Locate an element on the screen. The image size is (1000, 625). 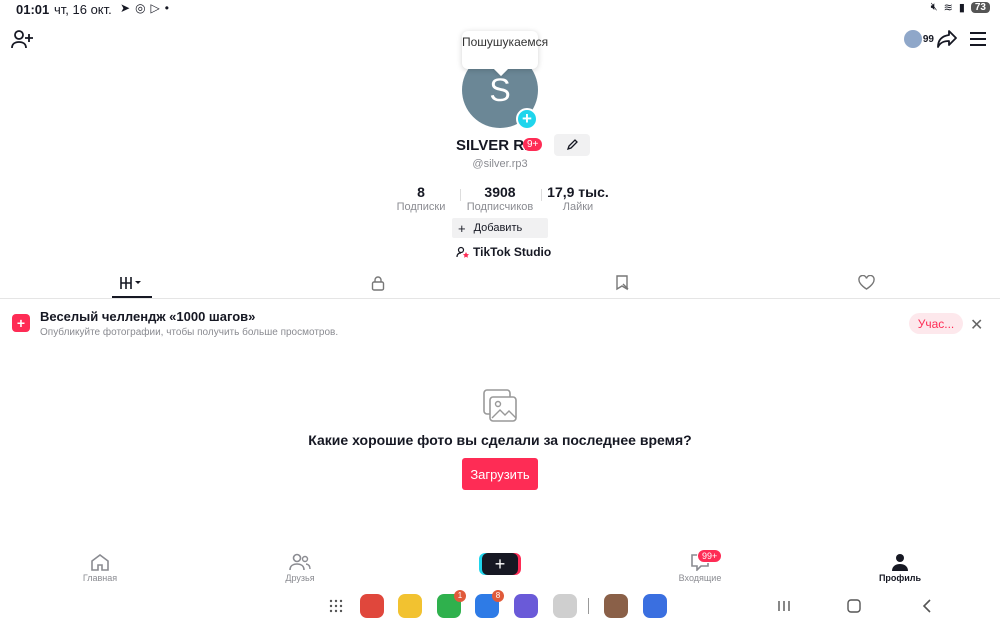
nav-profile-label: Профиль is located at coordinates (900, 578).